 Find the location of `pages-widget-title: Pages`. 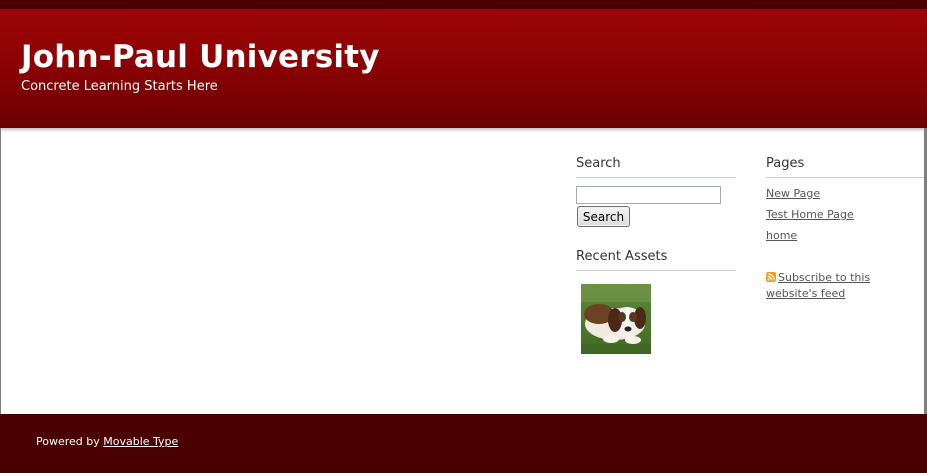

pages-widget-title: Pages is located at coordinates (845, 167).